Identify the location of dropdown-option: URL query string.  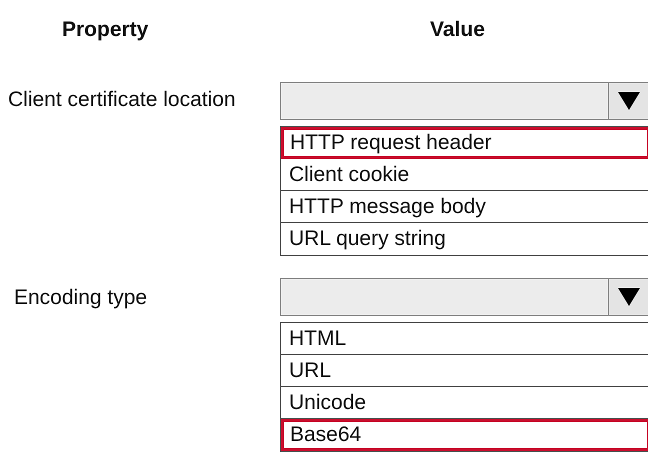
(464, 239).